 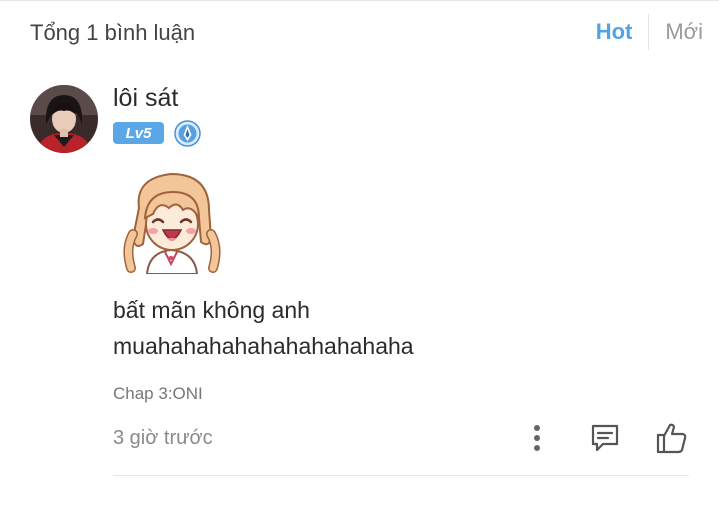 I want to click on comments-header: Tổng 1 bình luận Hot Mới, so click(x=359, y=33).